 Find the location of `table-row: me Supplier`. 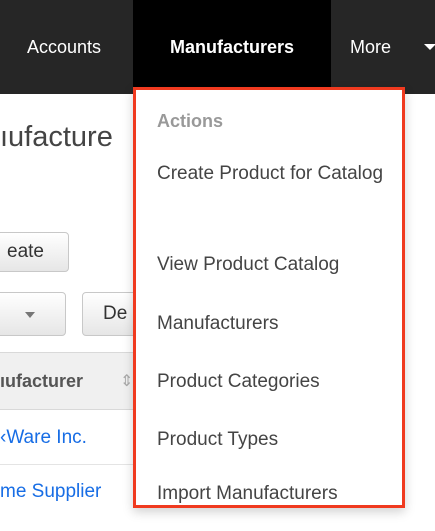

table-row: me Supplier is located at coordinates (70, 498).